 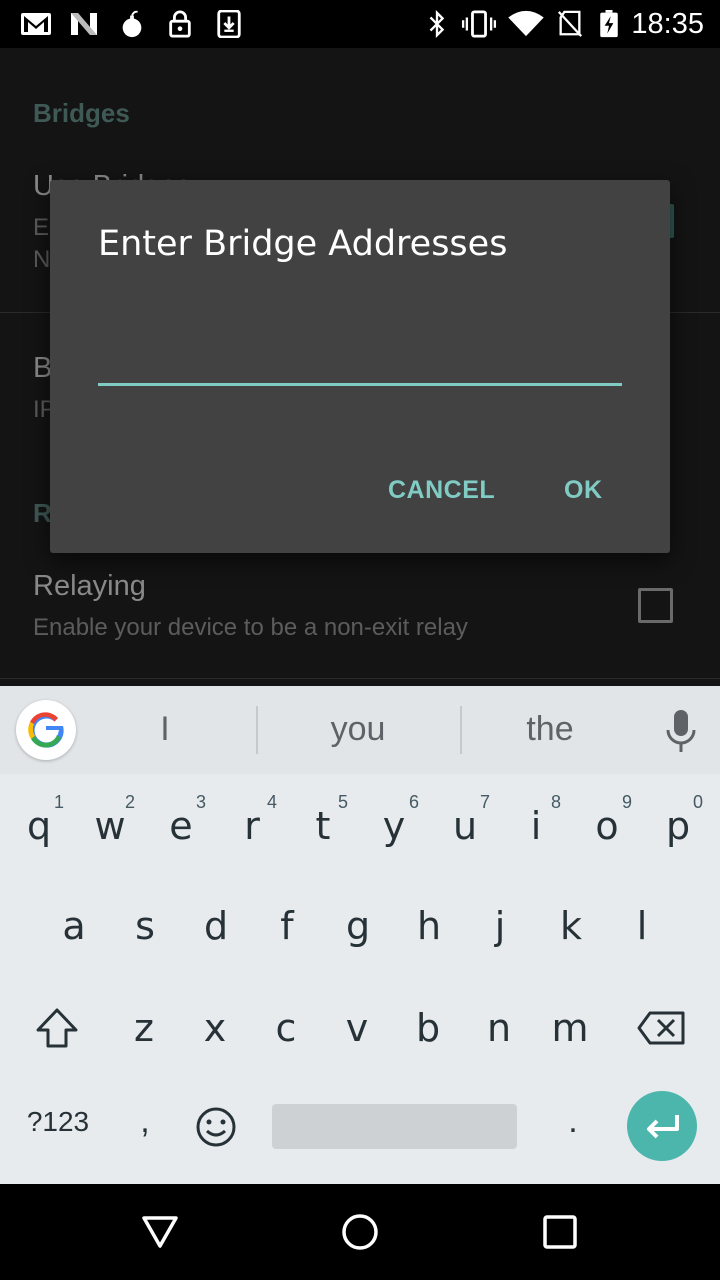 I want to click on suggestion-2: you, so click(x=358, y=729).